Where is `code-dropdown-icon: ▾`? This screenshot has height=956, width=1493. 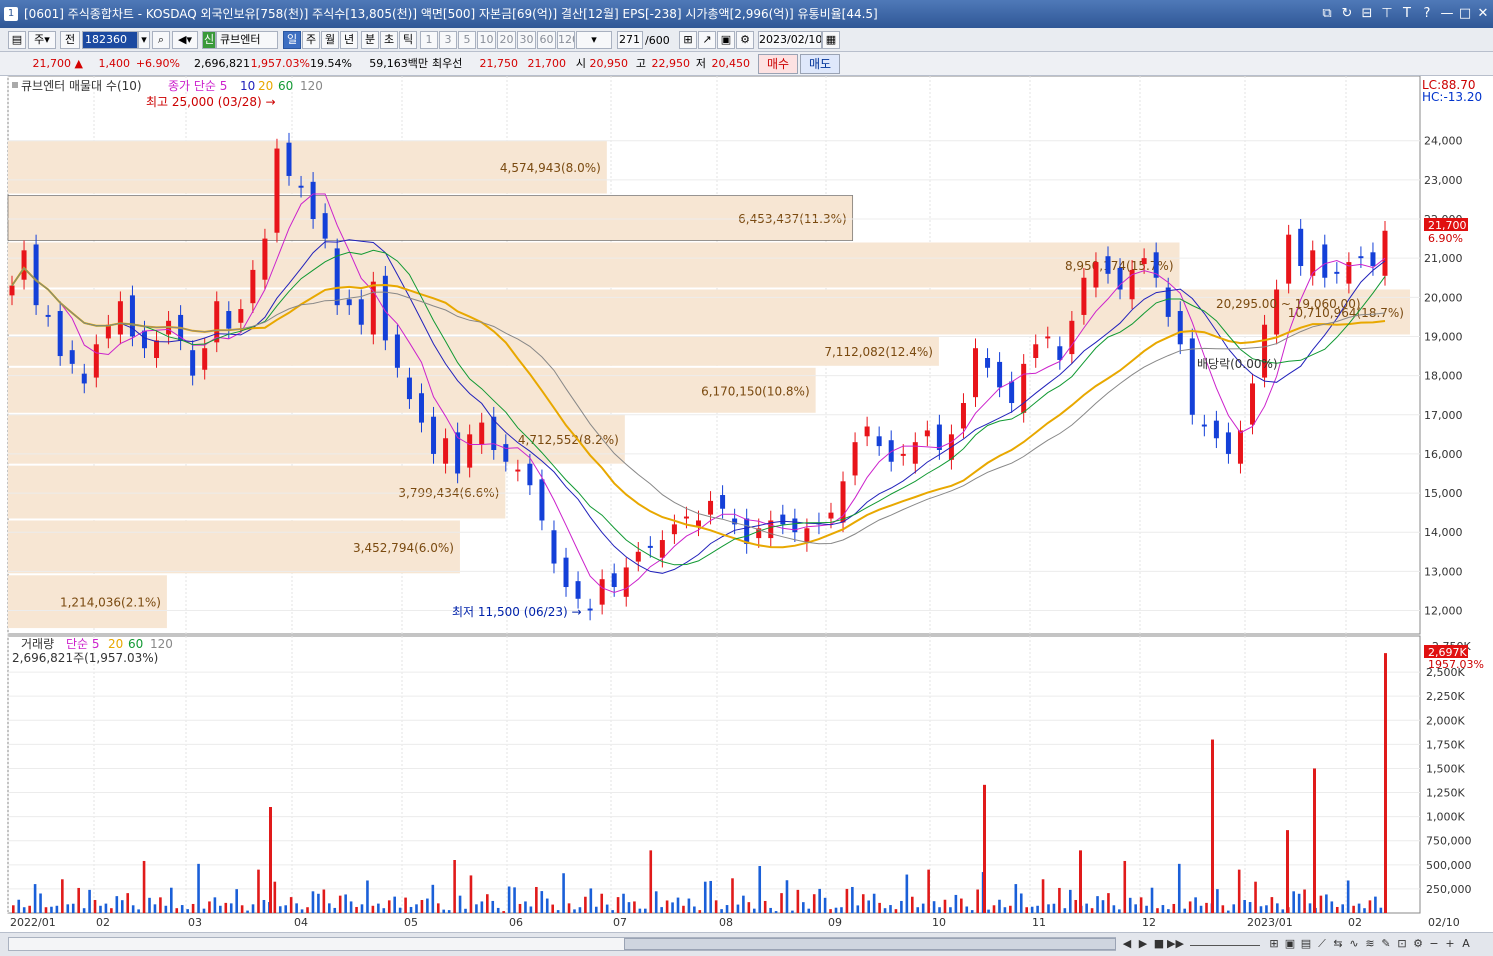
code-dropdown-icon: ▾ is located at coordinates (144, 40).